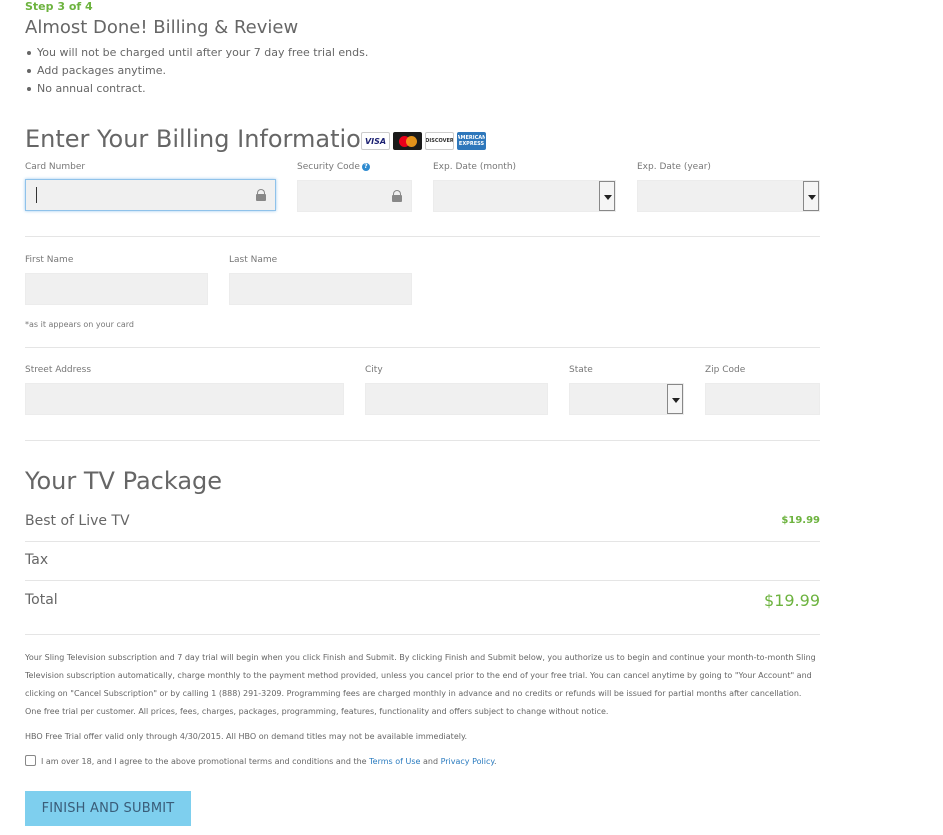 The width and height of the screenshot is (943, 835). I want to click on exp-month-label: Exp. Date (month), so click(475, 167).